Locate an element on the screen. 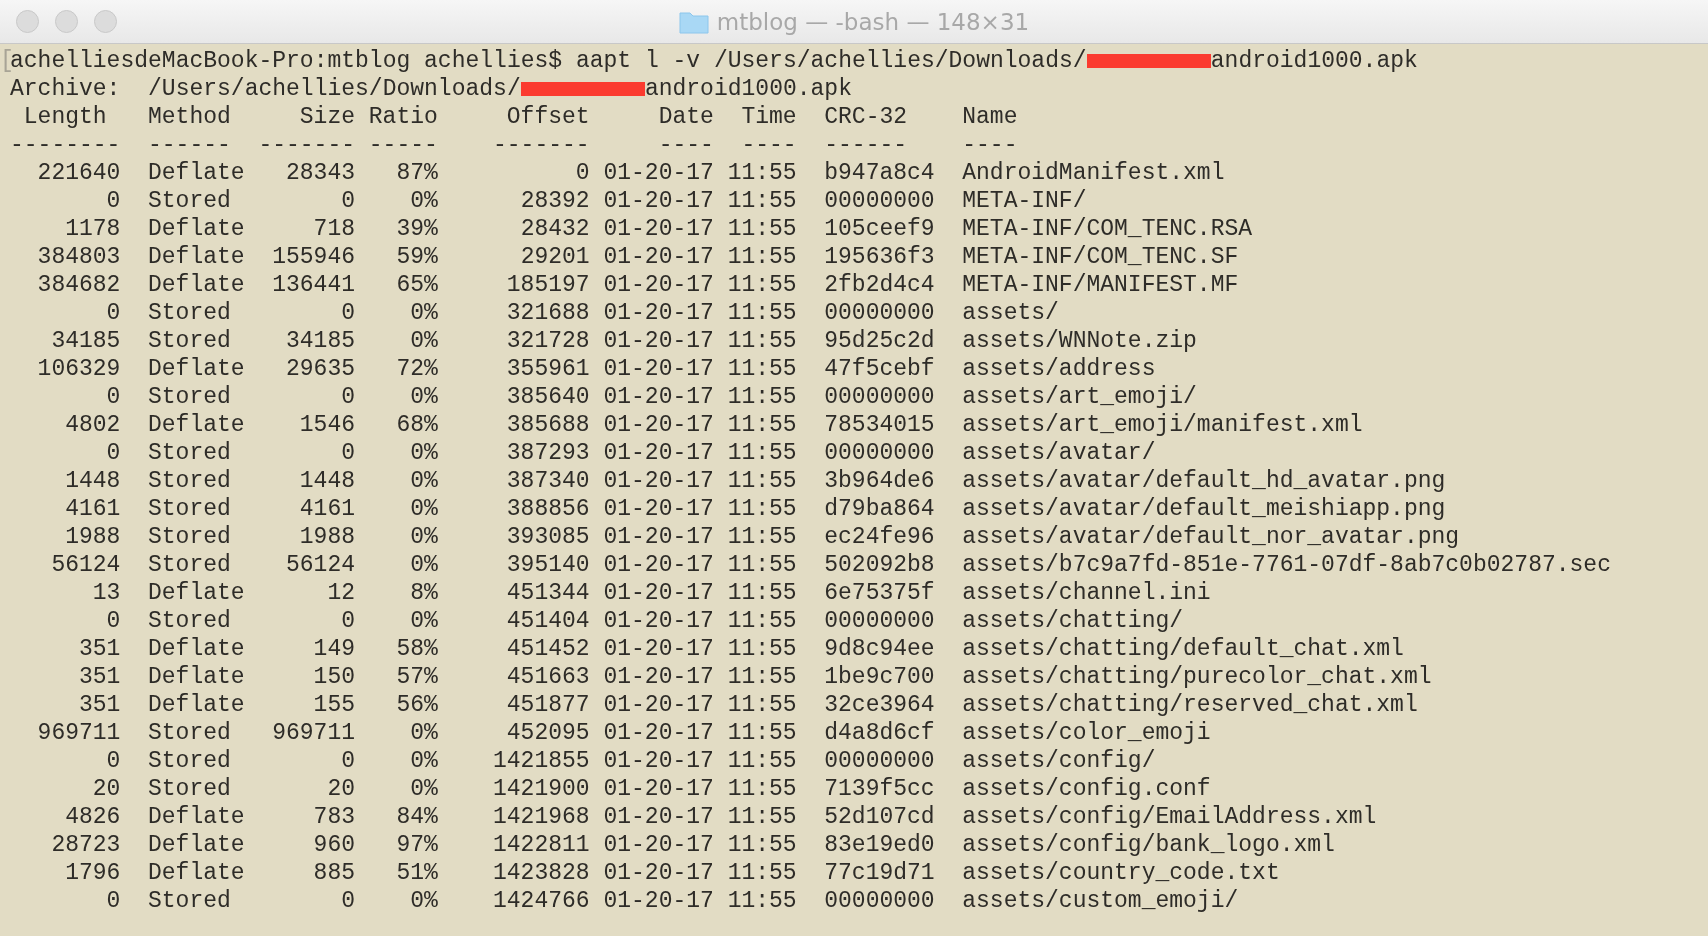  table-cell-text: 136441 is located at coordinates (313, 285).